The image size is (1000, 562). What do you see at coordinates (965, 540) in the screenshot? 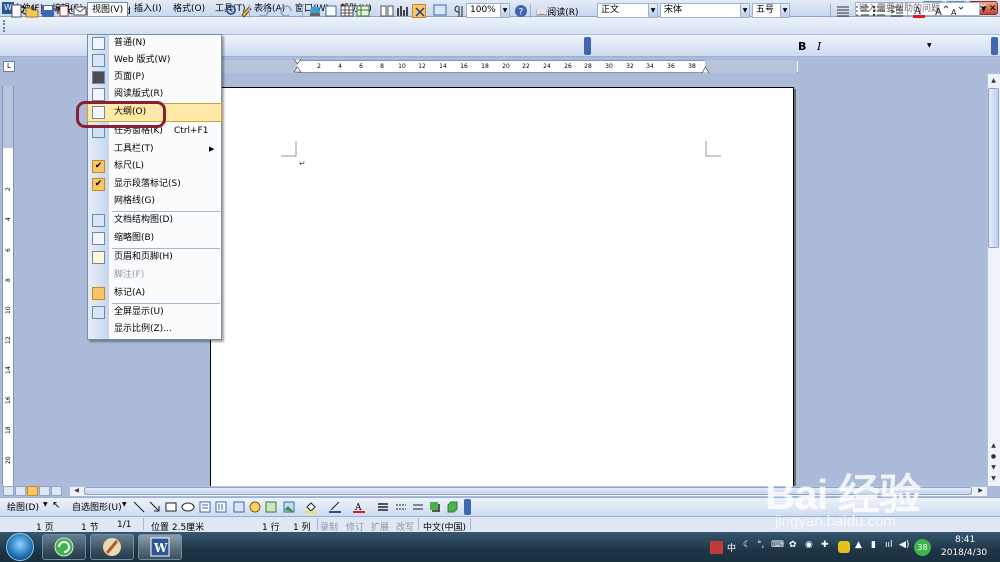
I see `clock-time: 8:41` at bounding box center [965, 540].